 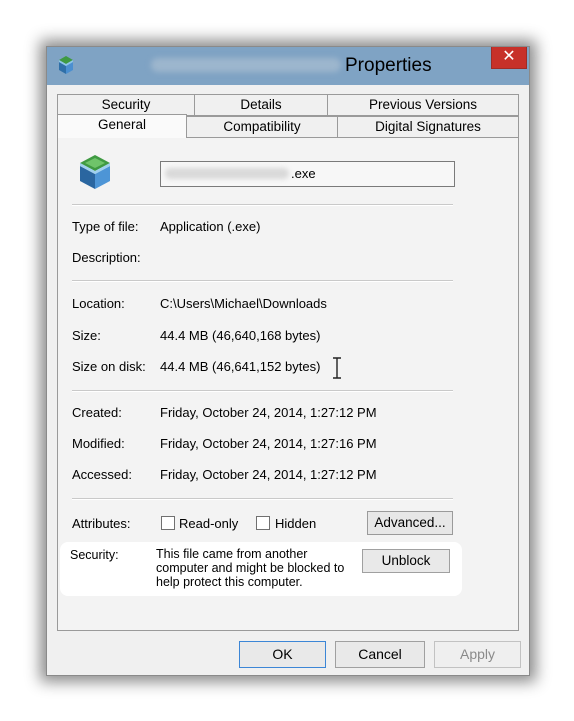 I want to click on ok-button-label: OK, so click(x=282, y=654).